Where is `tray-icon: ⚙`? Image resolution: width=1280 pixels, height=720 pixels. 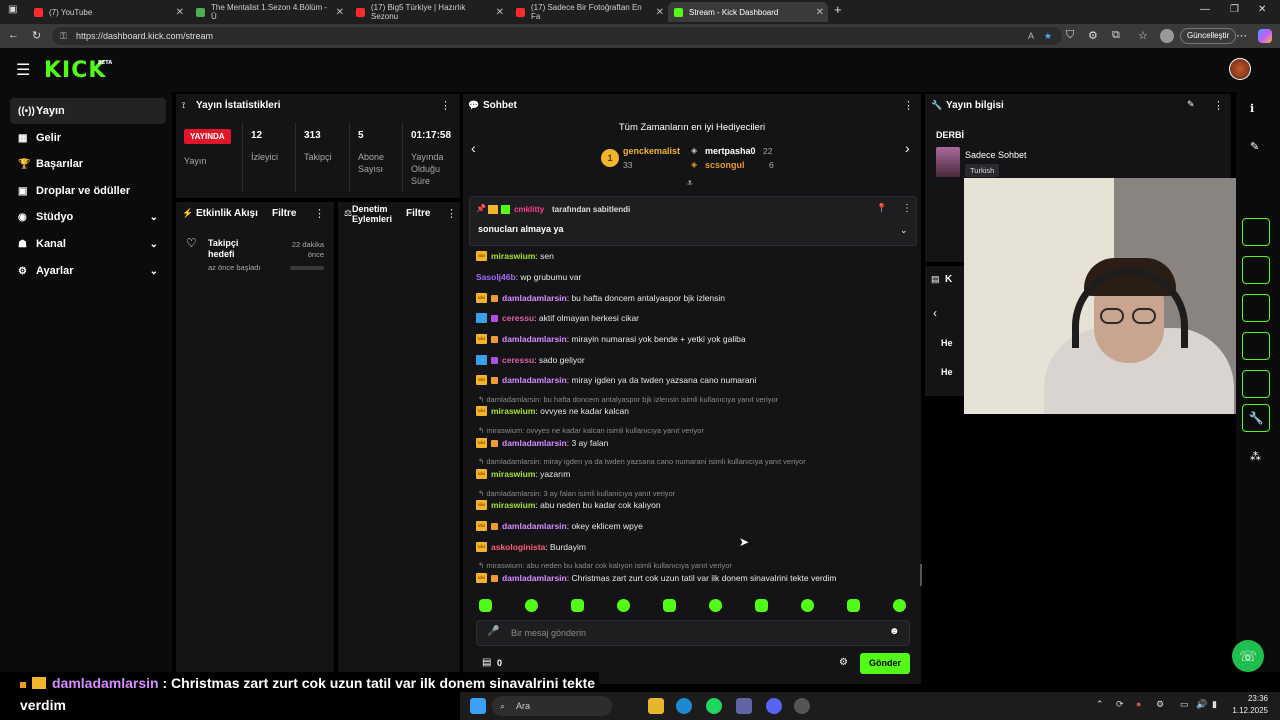
tray-icon: ⚙ is located at coordinates (1160, 704).